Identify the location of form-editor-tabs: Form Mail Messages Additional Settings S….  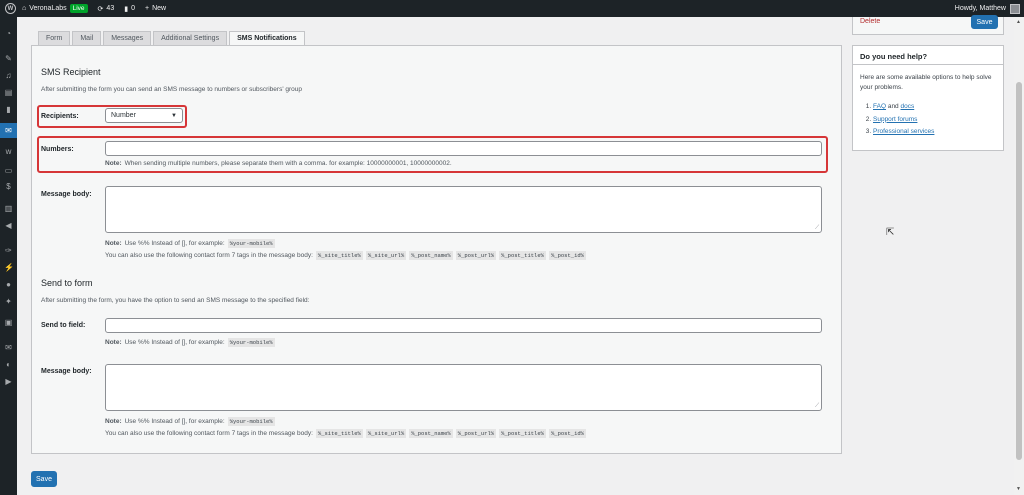
(171, 38).